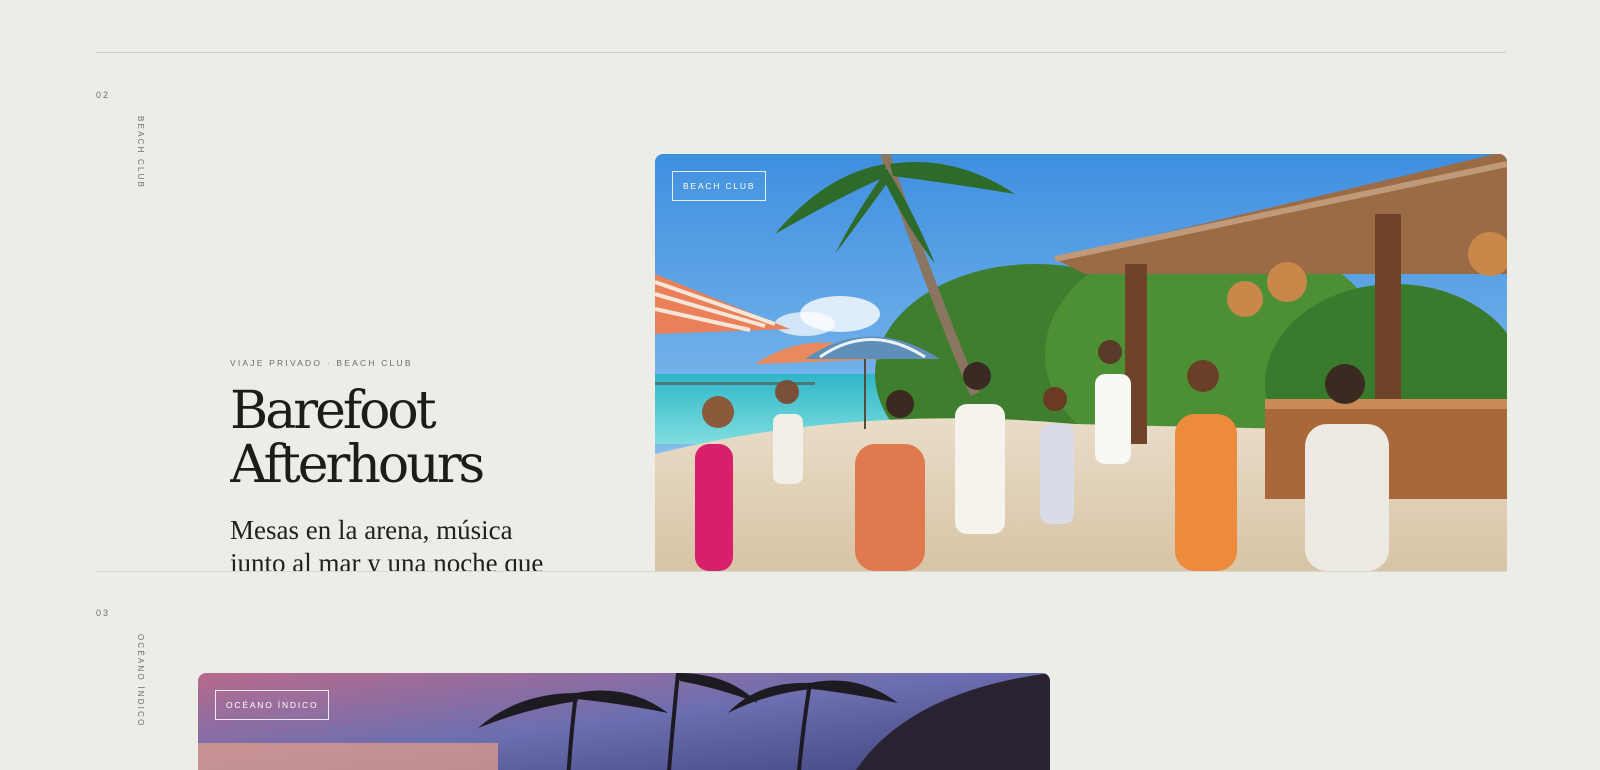 Image resolution: width=1600 pixels, height=770 pixels. I want to click on title-line-1: Barefoot, so click(333, 411).